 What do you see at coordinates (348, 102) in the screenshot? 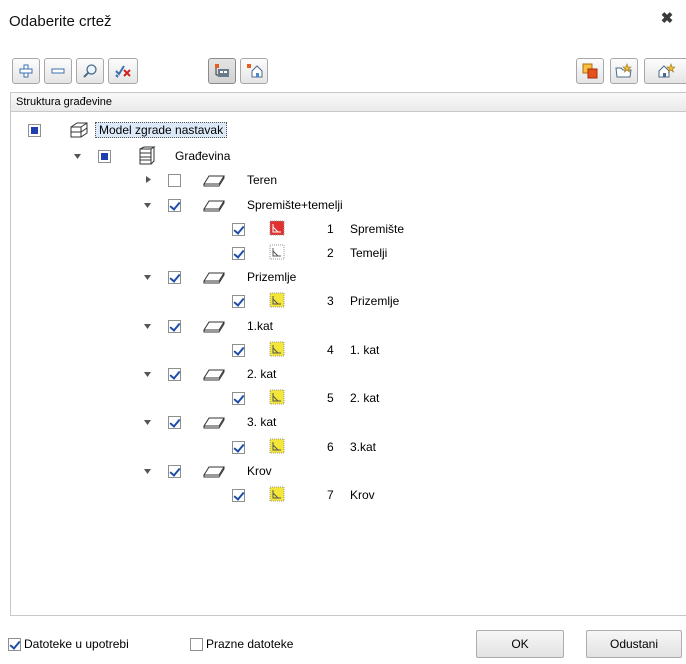
I see `tree-column-header: Struktura građevine` at bounding box center [348, 102].